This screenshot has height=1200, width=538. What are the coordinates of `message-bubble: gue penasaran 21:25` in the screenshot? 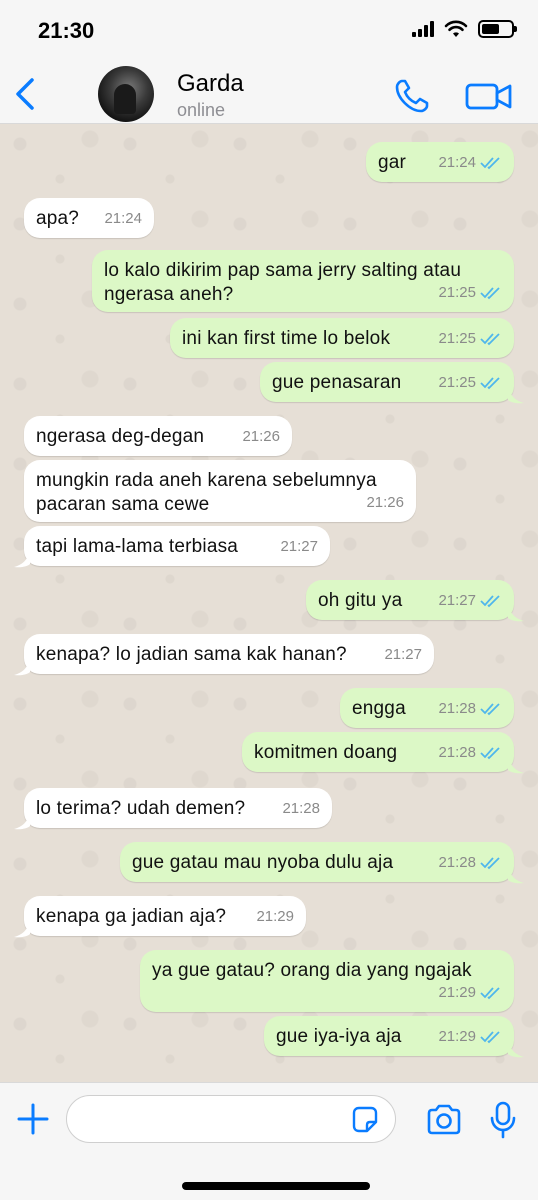 It's located at (387, 382).